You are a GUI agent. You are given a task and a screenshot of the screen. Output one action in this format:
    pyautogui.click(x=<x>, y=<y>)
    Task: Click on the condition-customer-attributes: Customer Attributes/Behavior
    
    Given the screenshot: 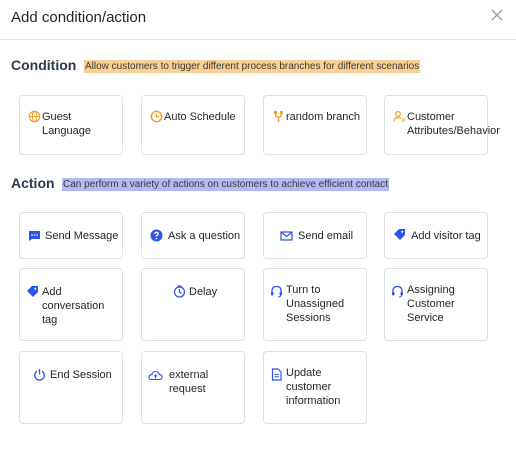 What is the action you would take?
    pyautogui.click(x=442, y=125)
    